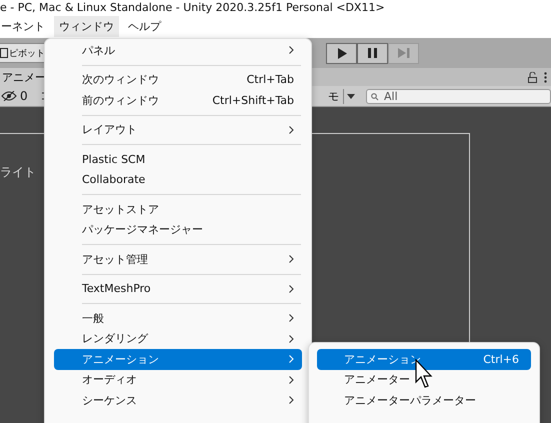 This screenshot has width=551, height=423. What do you see at coordinates (545, 77) in the screenshot?
I see `more-icon` at bounding box center [545, 77].